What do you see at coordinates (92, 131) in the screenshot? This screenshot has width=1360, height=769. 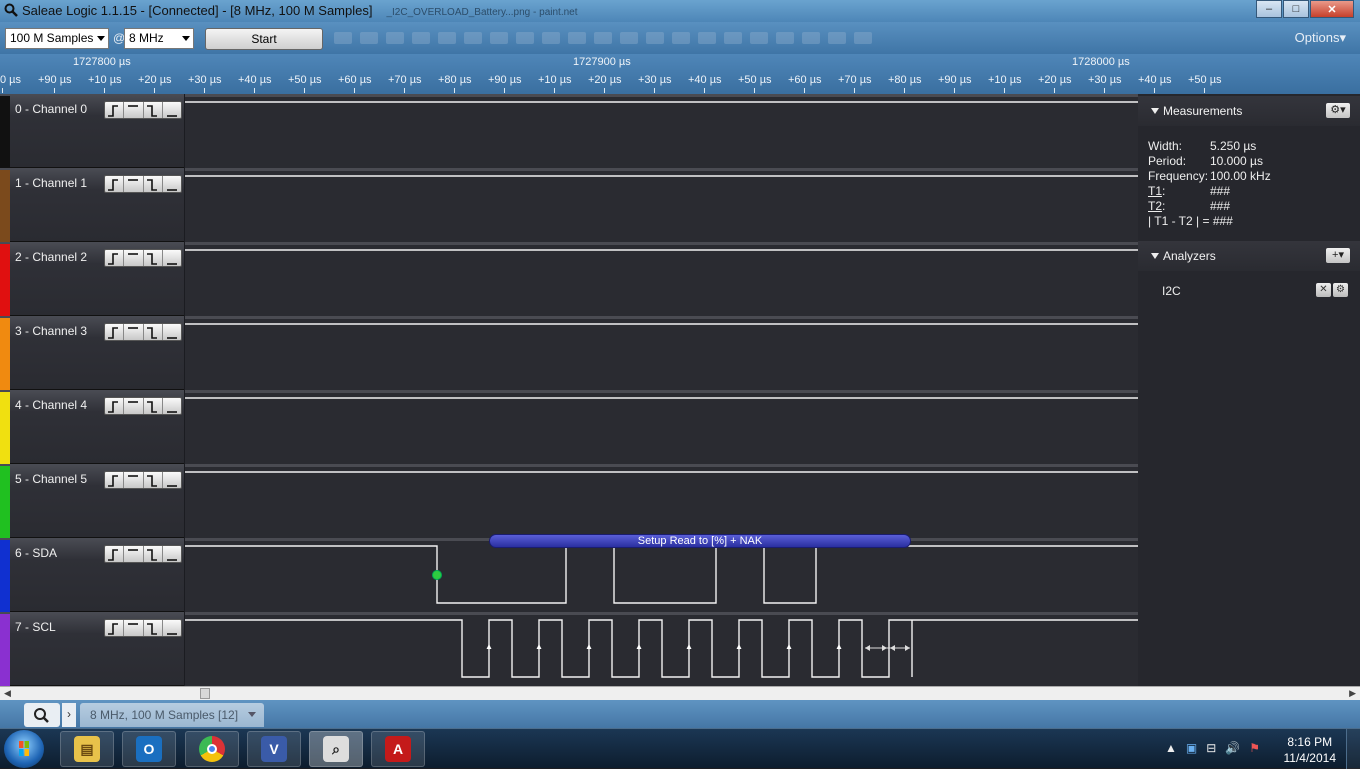 I see `channel-label-panel: 0 - Channel 0` at bounding box center [92, 131].